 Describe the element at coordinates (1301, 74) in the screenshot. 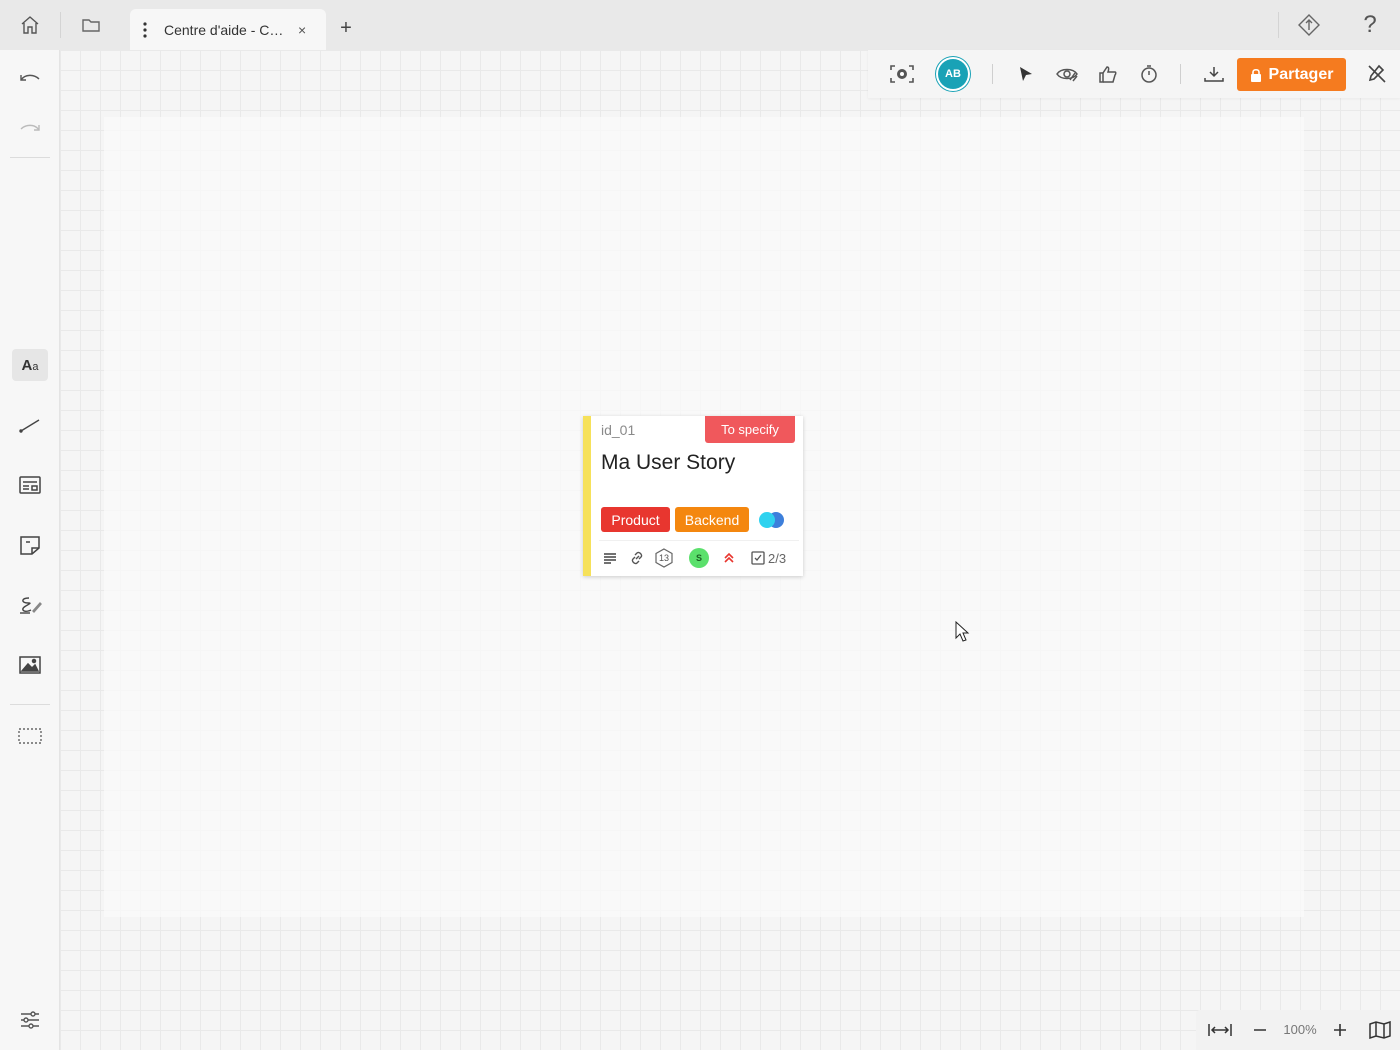

I see `share-label: Partager` at that location.